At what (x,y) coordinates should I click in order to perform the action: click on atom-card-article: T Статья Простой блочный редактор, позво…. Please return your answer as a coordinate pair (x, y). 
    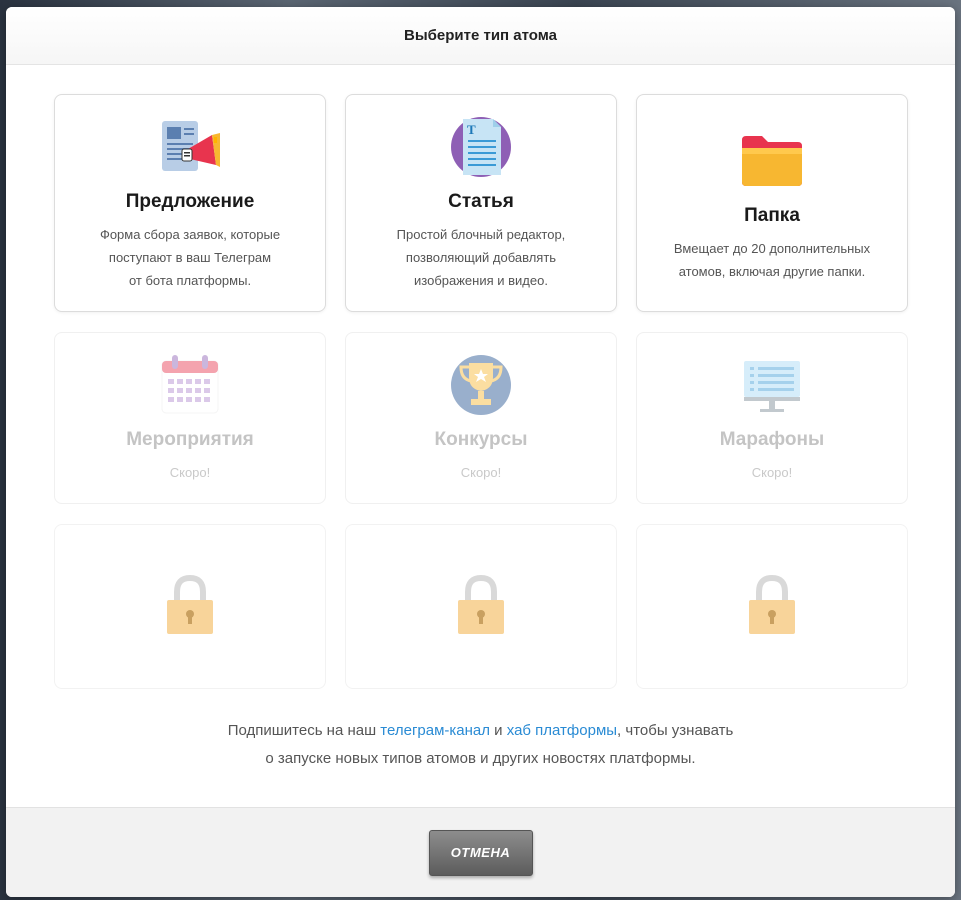
    Looking at the image, I should click on (481, 203).